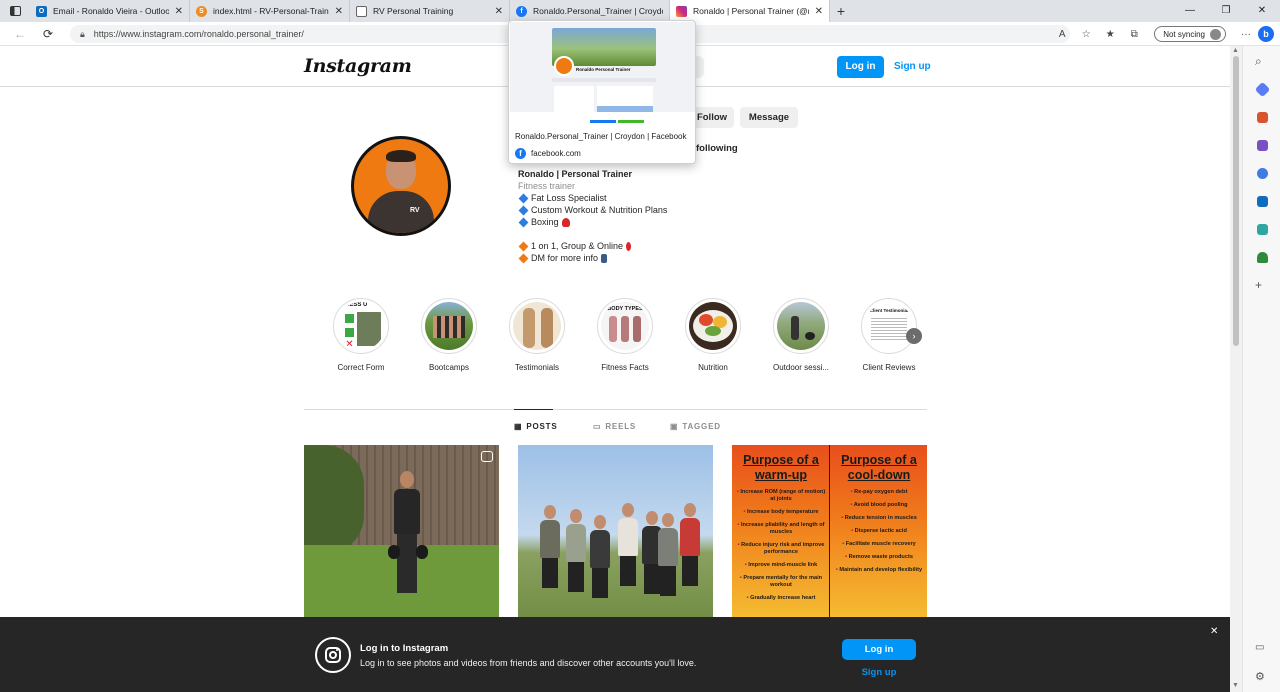 Image resolution: width=1280 pixels, height=692 pixels. I want to click on warmup-title: Purpose of a warm-up, so click(781, 467).